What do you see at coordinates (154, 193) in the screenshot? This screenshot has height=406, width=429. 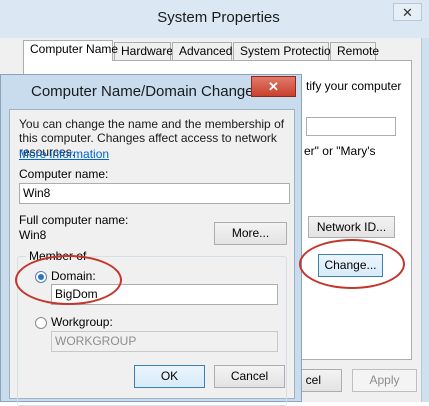 I see `computer-name-input: Win8` at bounding box center [154, 193].